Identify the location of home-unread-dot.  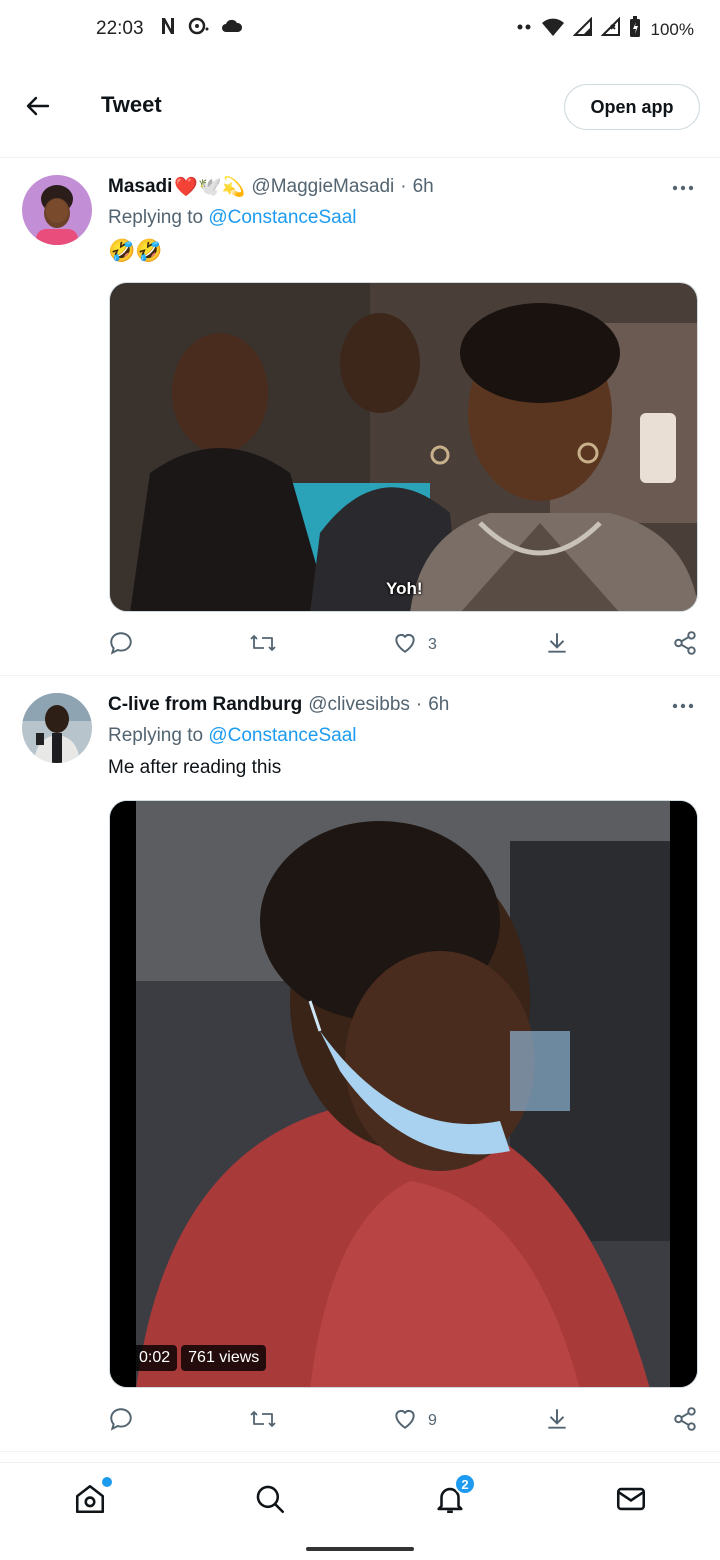
(107, 1482).